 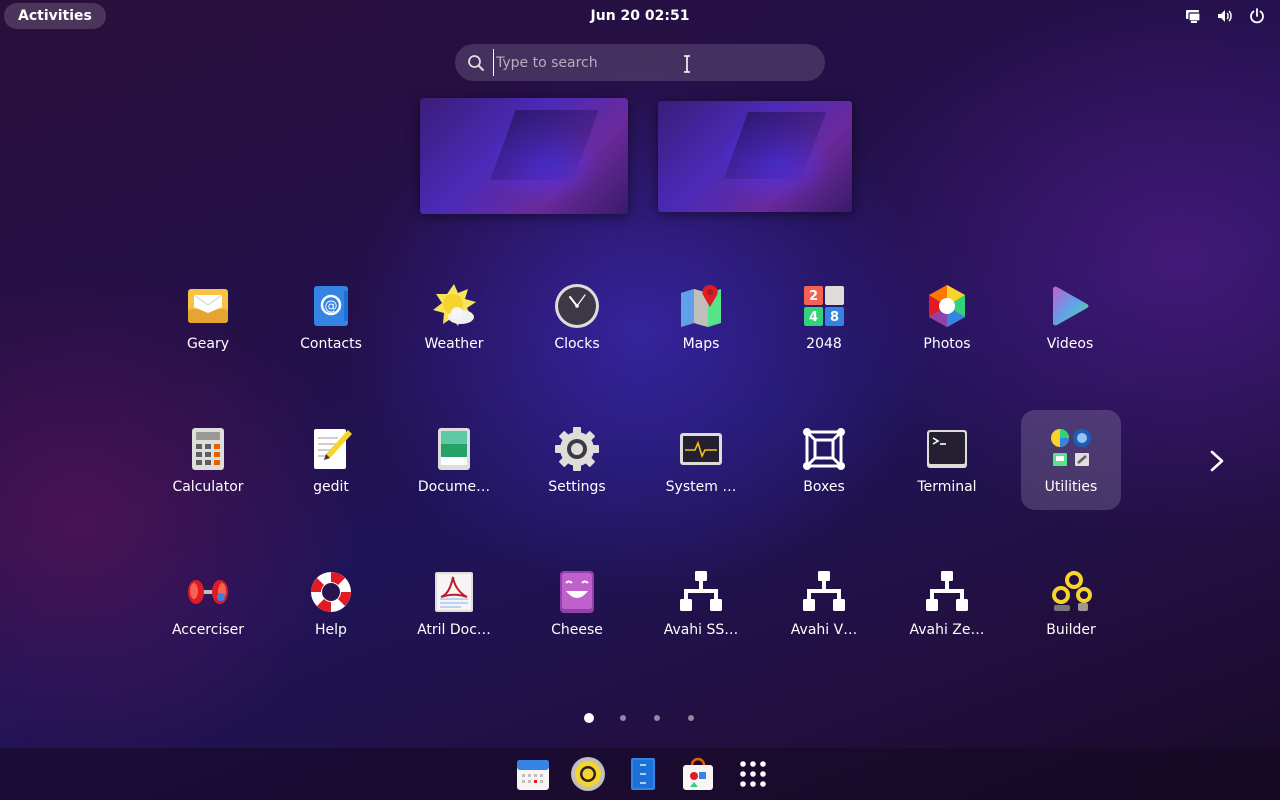 I want to click on app-label: Videos, so click(x=1070, y=344).